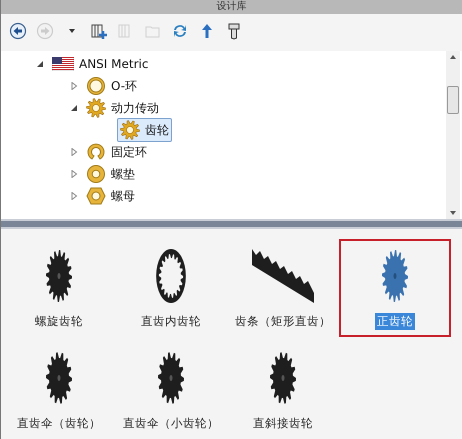  I want to click on gear-item: 齿条（矩形直齿）, so click(283, 288).